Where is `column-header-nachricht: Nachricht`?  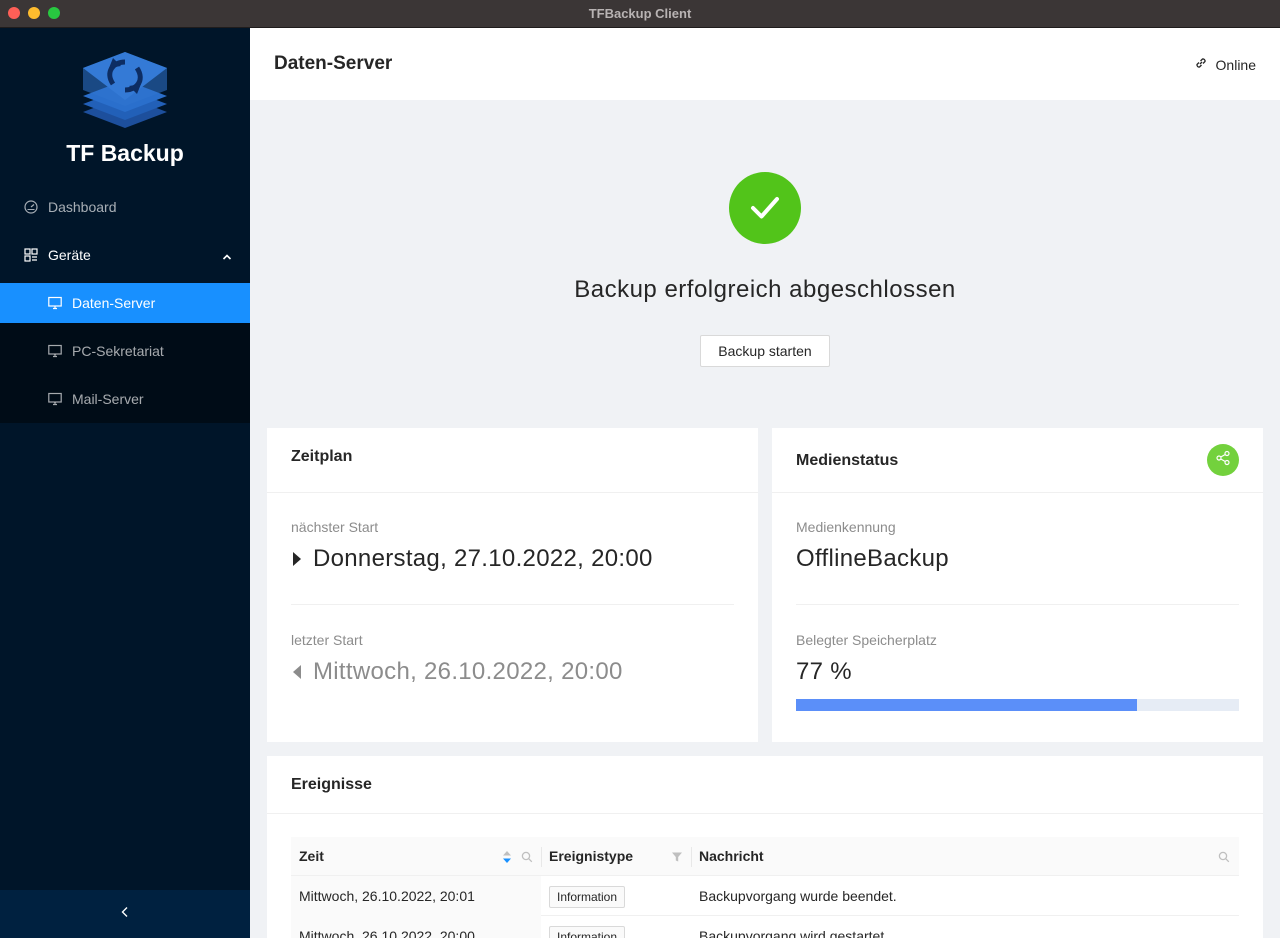
column-header-nachricht: Nachricht is located at coordinates (965, 856).